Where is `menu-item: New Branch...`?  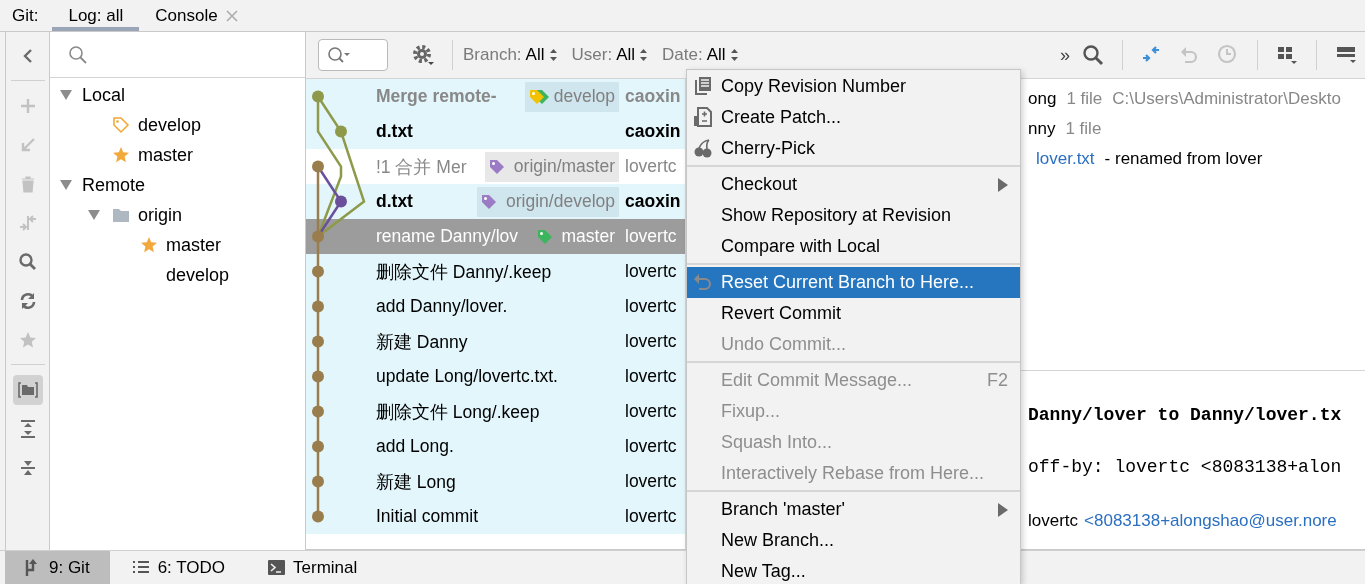
menu-item: New Branch... is located at coordinates (853, 540).